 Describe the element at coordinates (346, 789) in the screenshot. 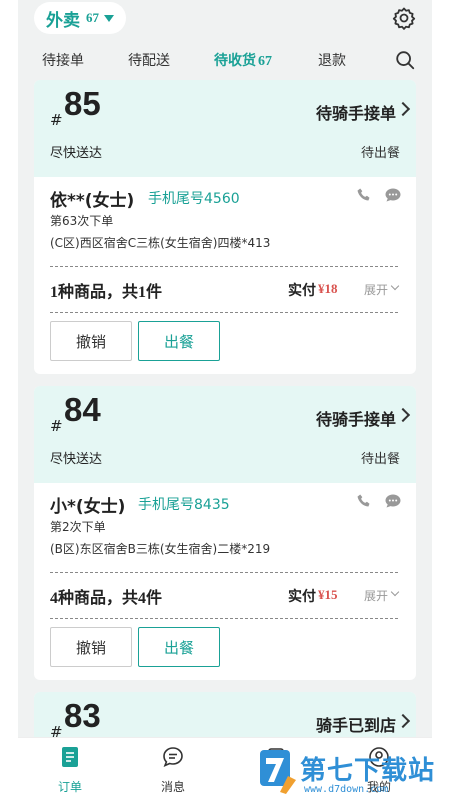

I see `watermark-url: www.d7down.com` at that location.